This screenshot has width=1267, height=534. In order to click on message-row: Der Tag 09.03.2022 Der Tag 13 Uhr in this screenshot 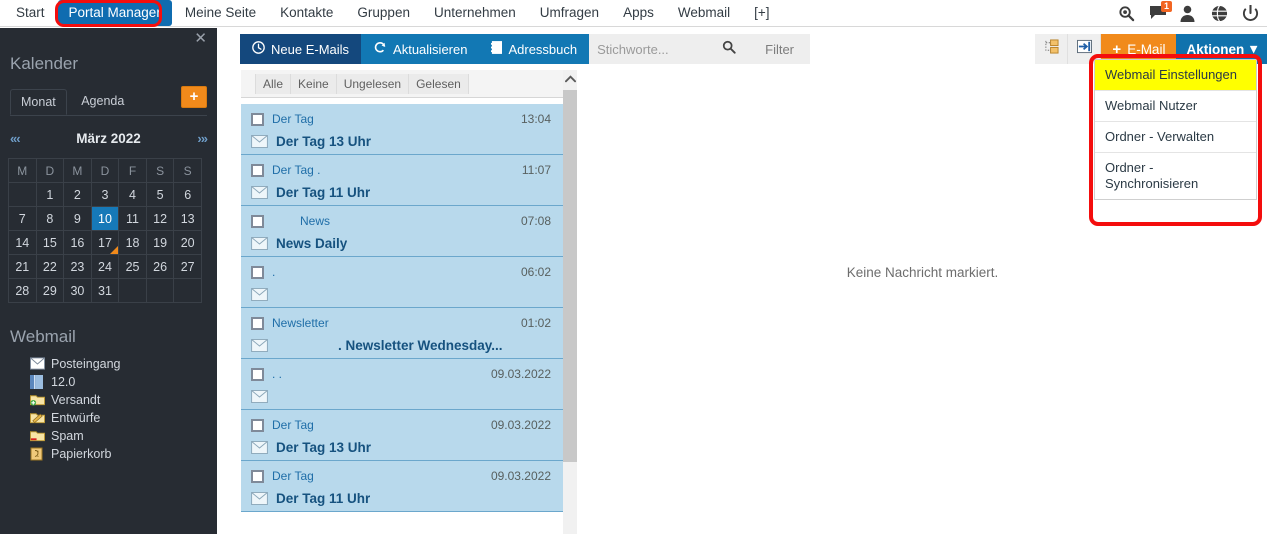, I will do `click(402, 435)`.